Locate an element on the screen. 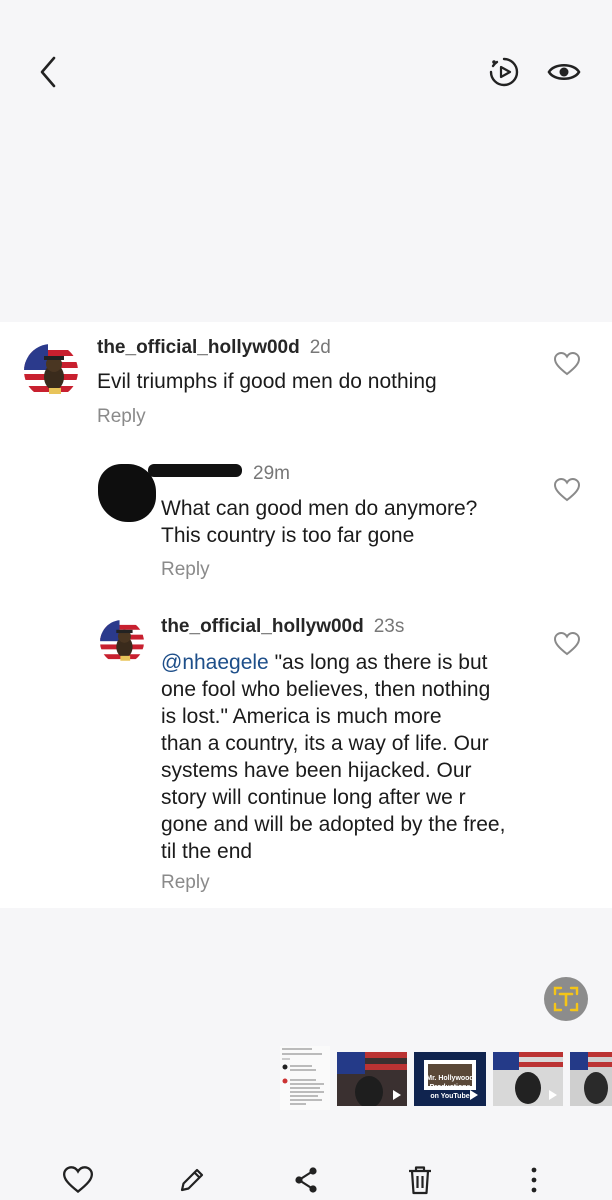 The image size is (612, 1200). comment-text-line: til the end is located at coordinates (207, 851).